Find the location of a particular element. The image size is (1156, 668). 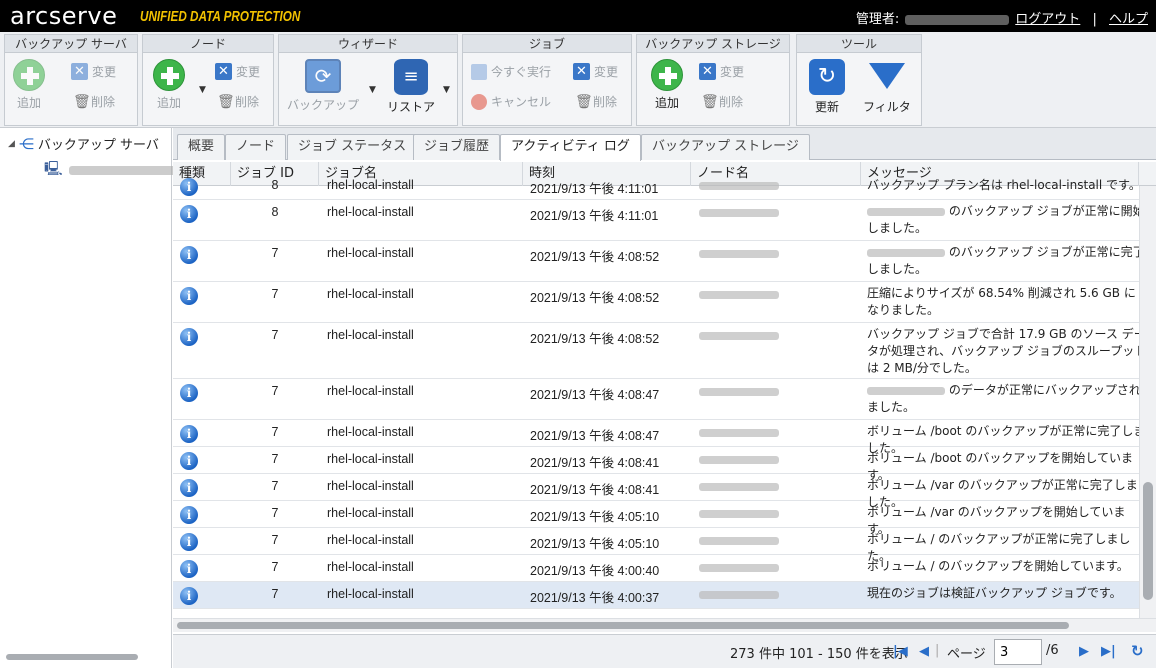

cell-job-id: 8 is located at coordinates (275, 185).